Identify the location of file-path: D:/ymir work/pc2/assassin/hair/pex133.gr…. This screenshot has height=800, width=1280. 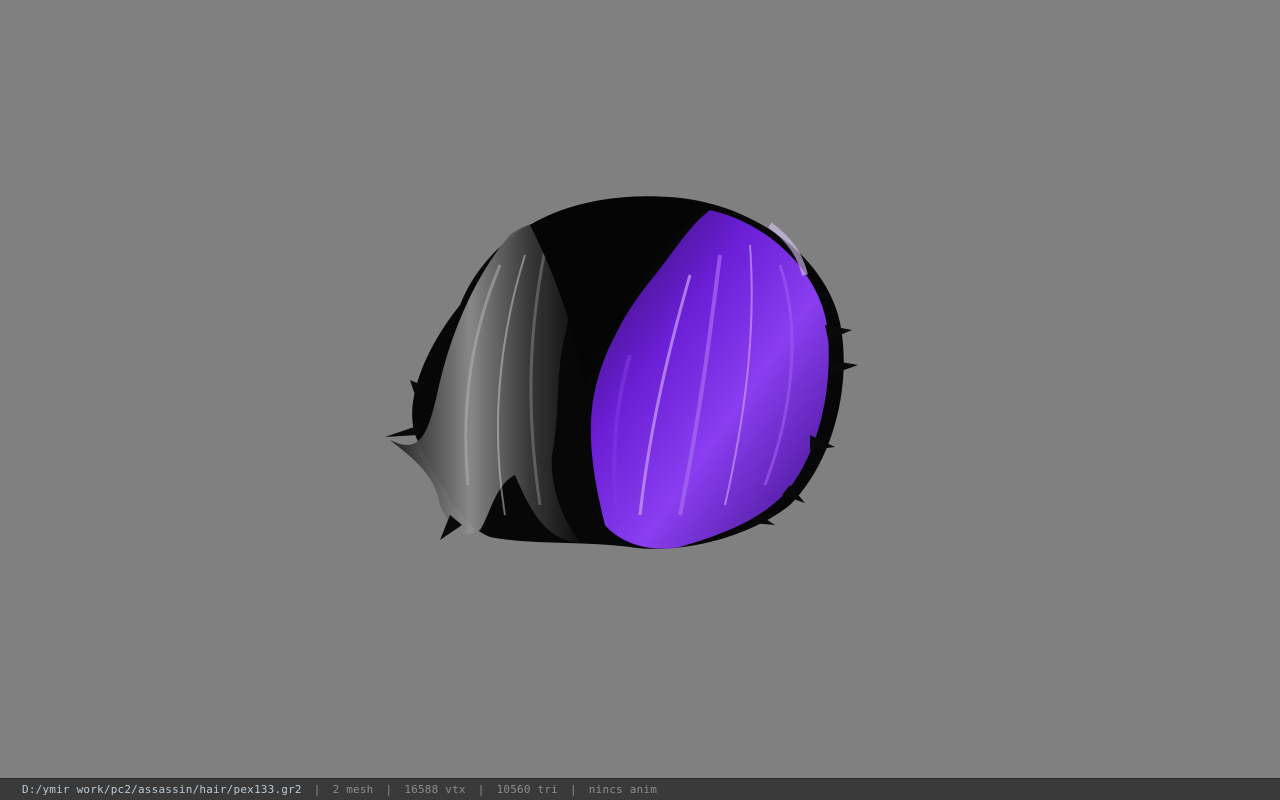
(162, 789).